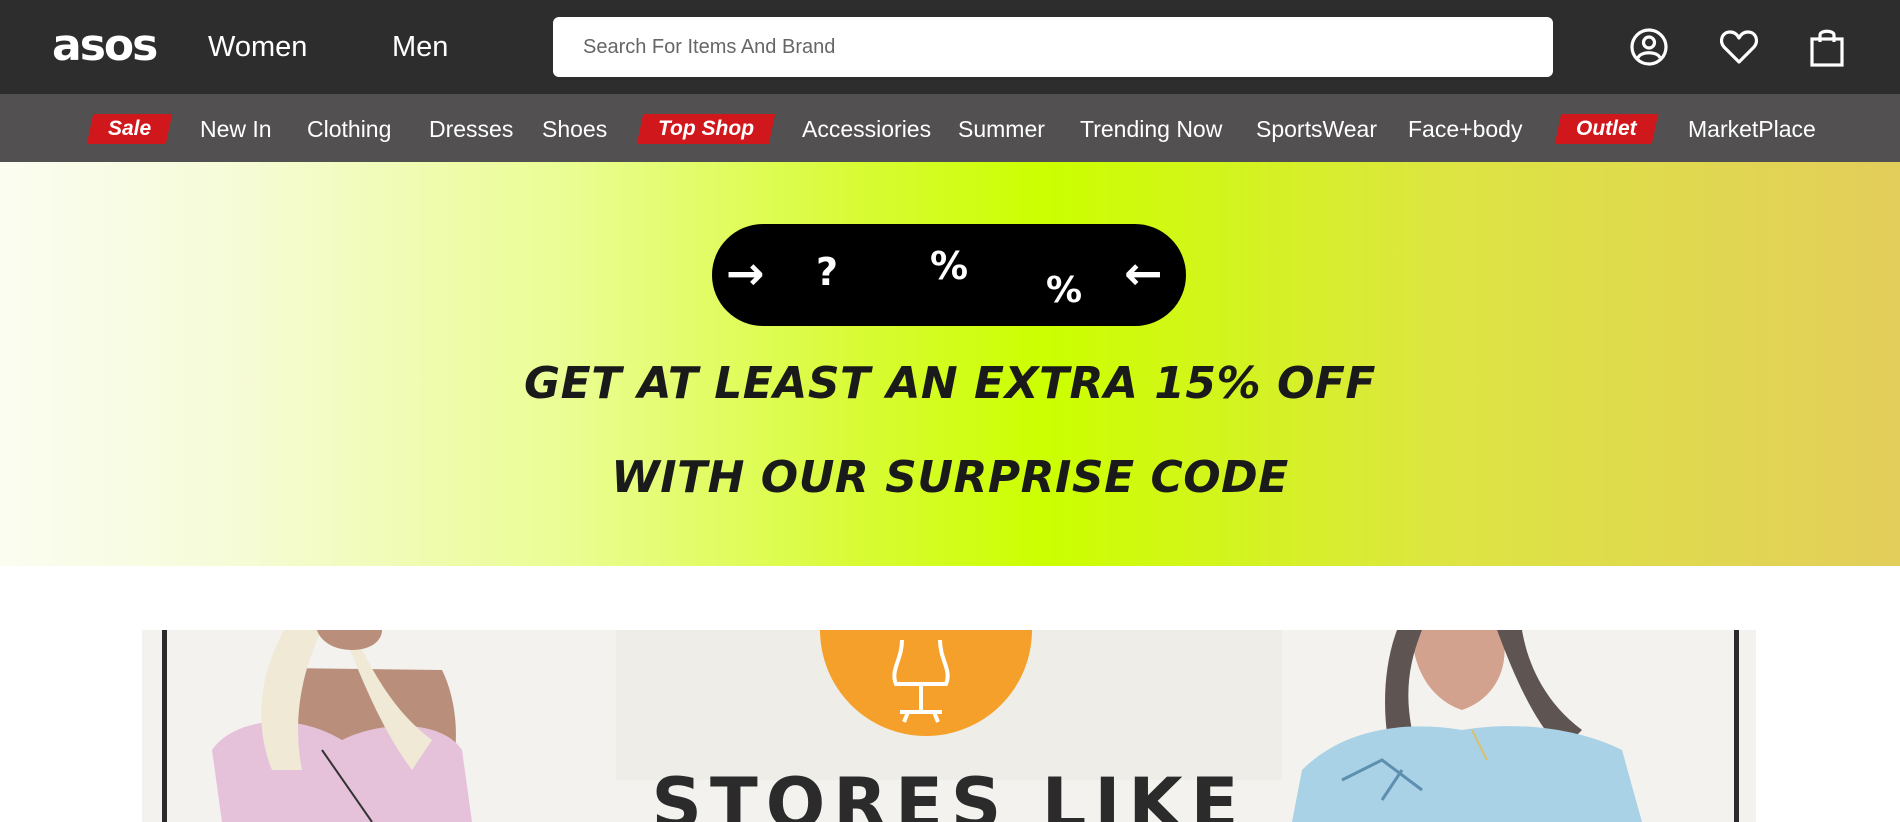 The width and height of the screenshot is (1900, 822). What do you see at coordinates (950, 477) in the screenshot?
I see `promo-subheadline: WITH OUR SURPRISE CODE` at bounding box center [950, 477].